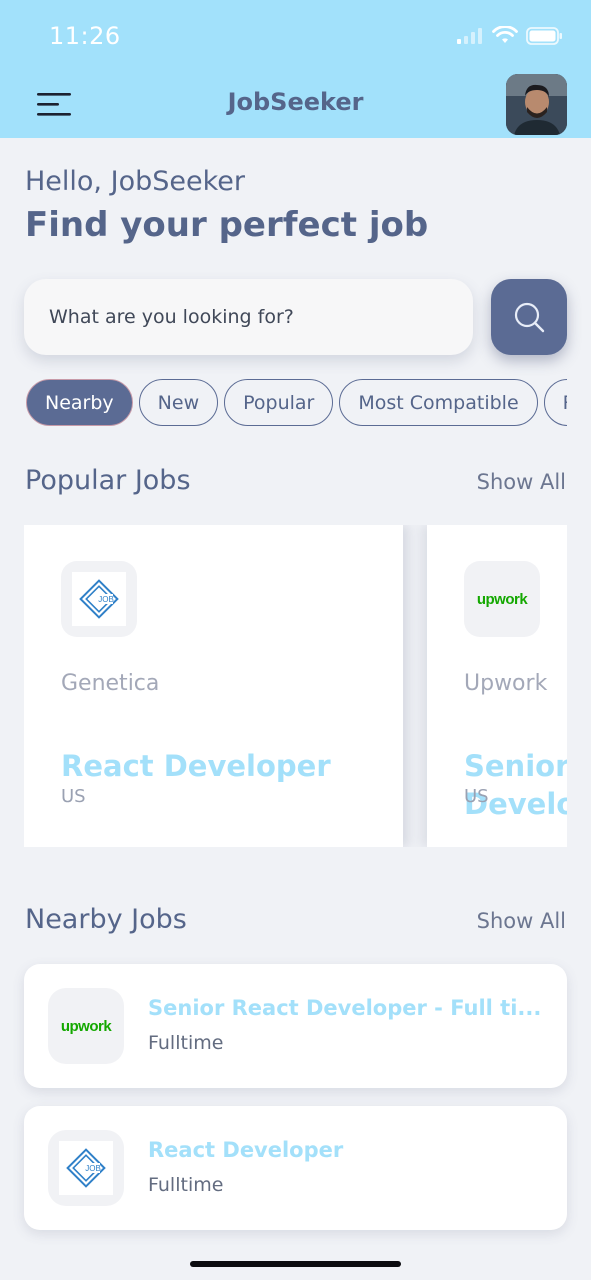 This screenshot has height=1280, width=591. I want to click on status-icons, so click(510, 36).